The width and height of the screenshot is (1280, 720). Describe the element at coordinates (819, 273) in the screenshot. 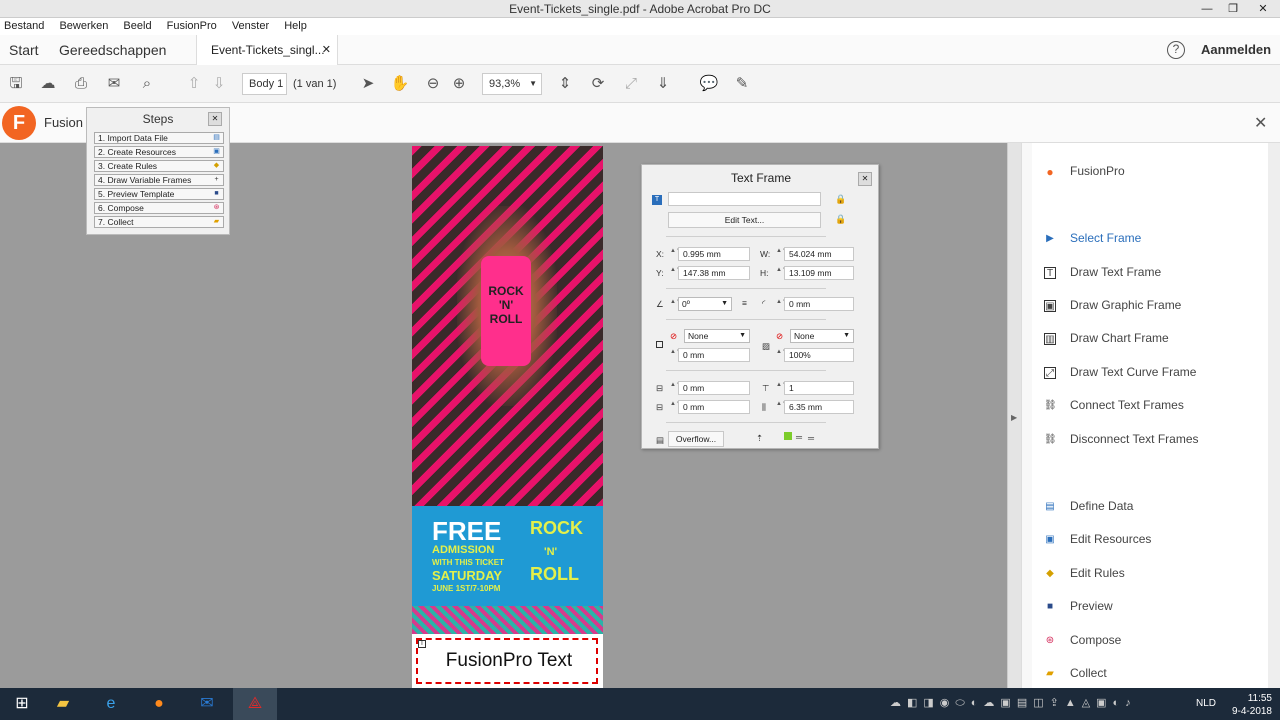

I see `h-input: 13.109 mm` at that location.